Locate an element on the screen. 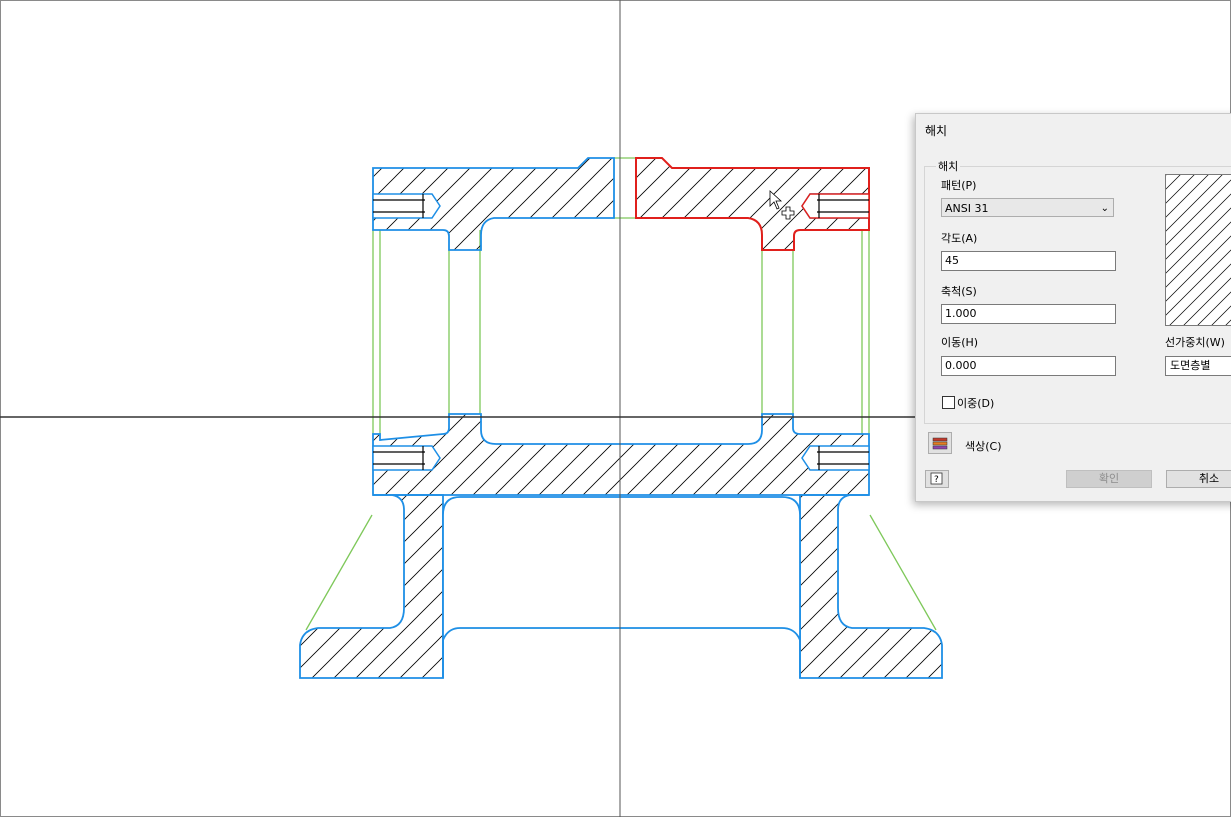 This screenshot has width=1231, height=817. offset-input: 0.000 is located at coordinates (1028, 366).